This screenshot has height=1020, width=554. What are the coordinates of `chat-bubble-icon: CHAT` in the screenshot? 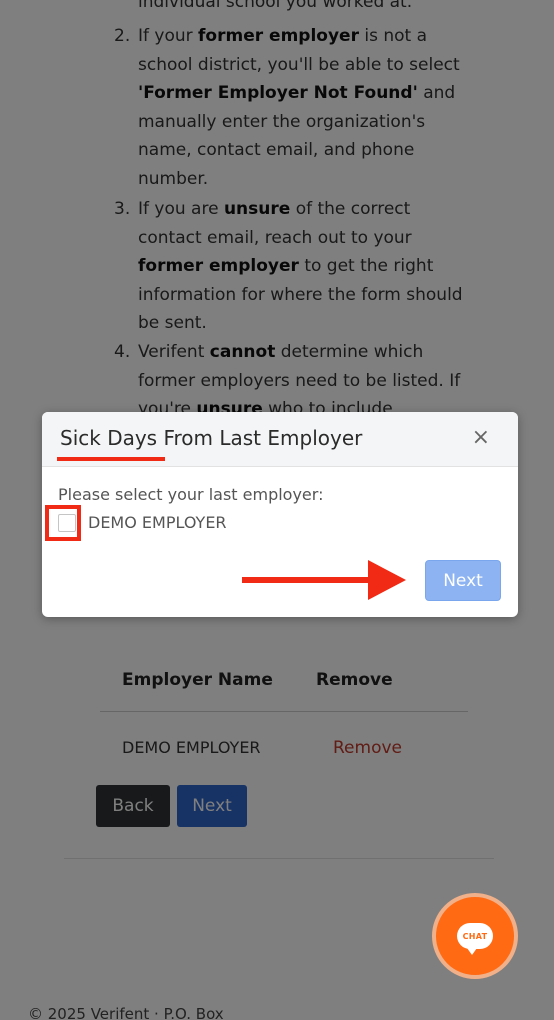 It's located at (475, 939).